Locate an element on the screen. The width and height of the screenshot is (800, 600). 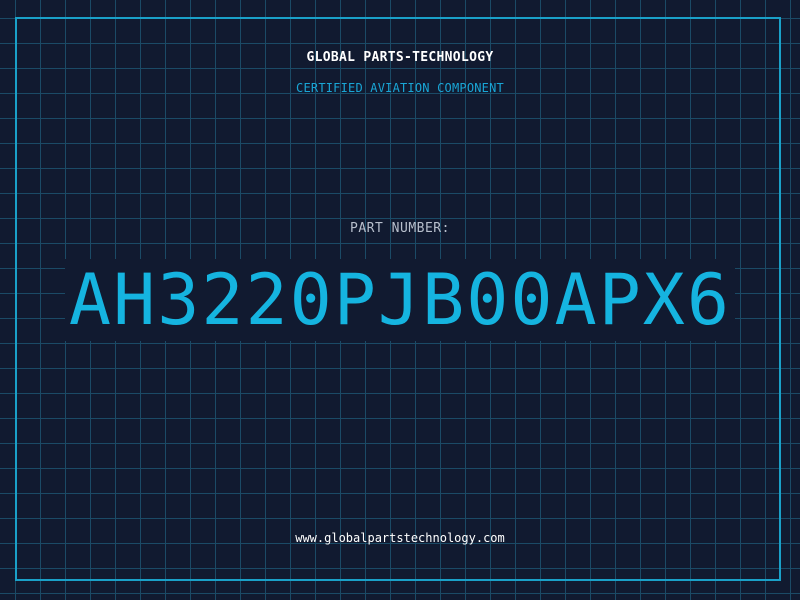
part-number-value: AH3220PJB00APX6 is located at coordinates (400, 300).